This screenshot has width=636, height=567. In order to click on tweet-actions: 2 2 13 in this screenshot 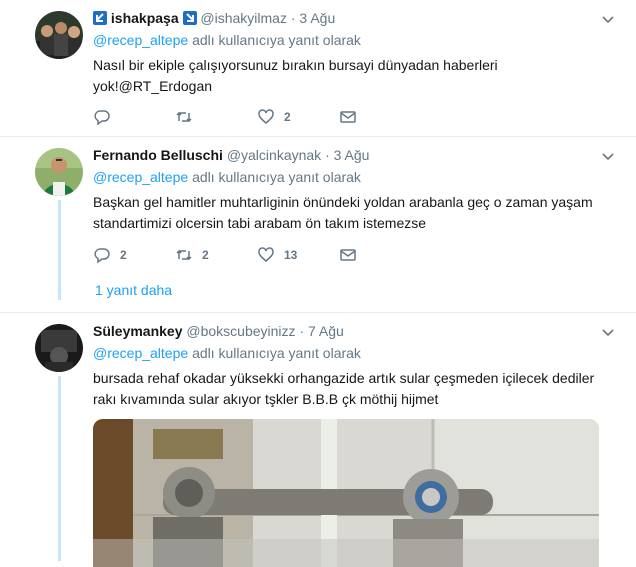, I will do `click(257, 255)`.